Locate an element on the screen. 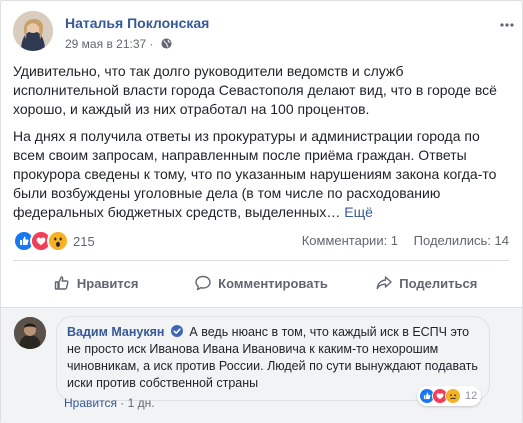 This screenshot has height=423, width=523. post-author-name: Наталья Поклонская is located at coordinates (137, 23).